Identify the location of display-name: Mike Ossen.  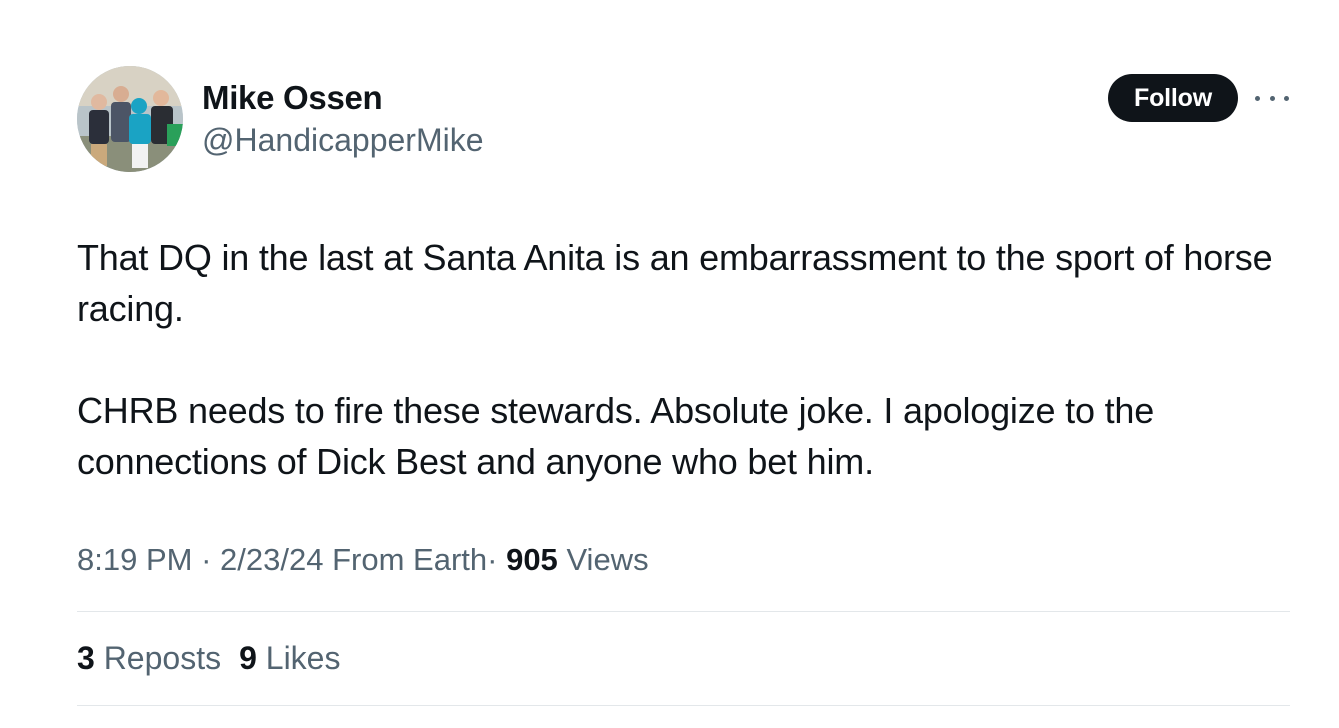
(292, 98).